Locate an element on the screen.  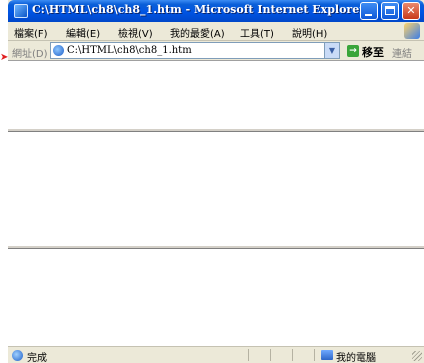
menu-tools: 工具(T) is located at coordinates (257, 32).